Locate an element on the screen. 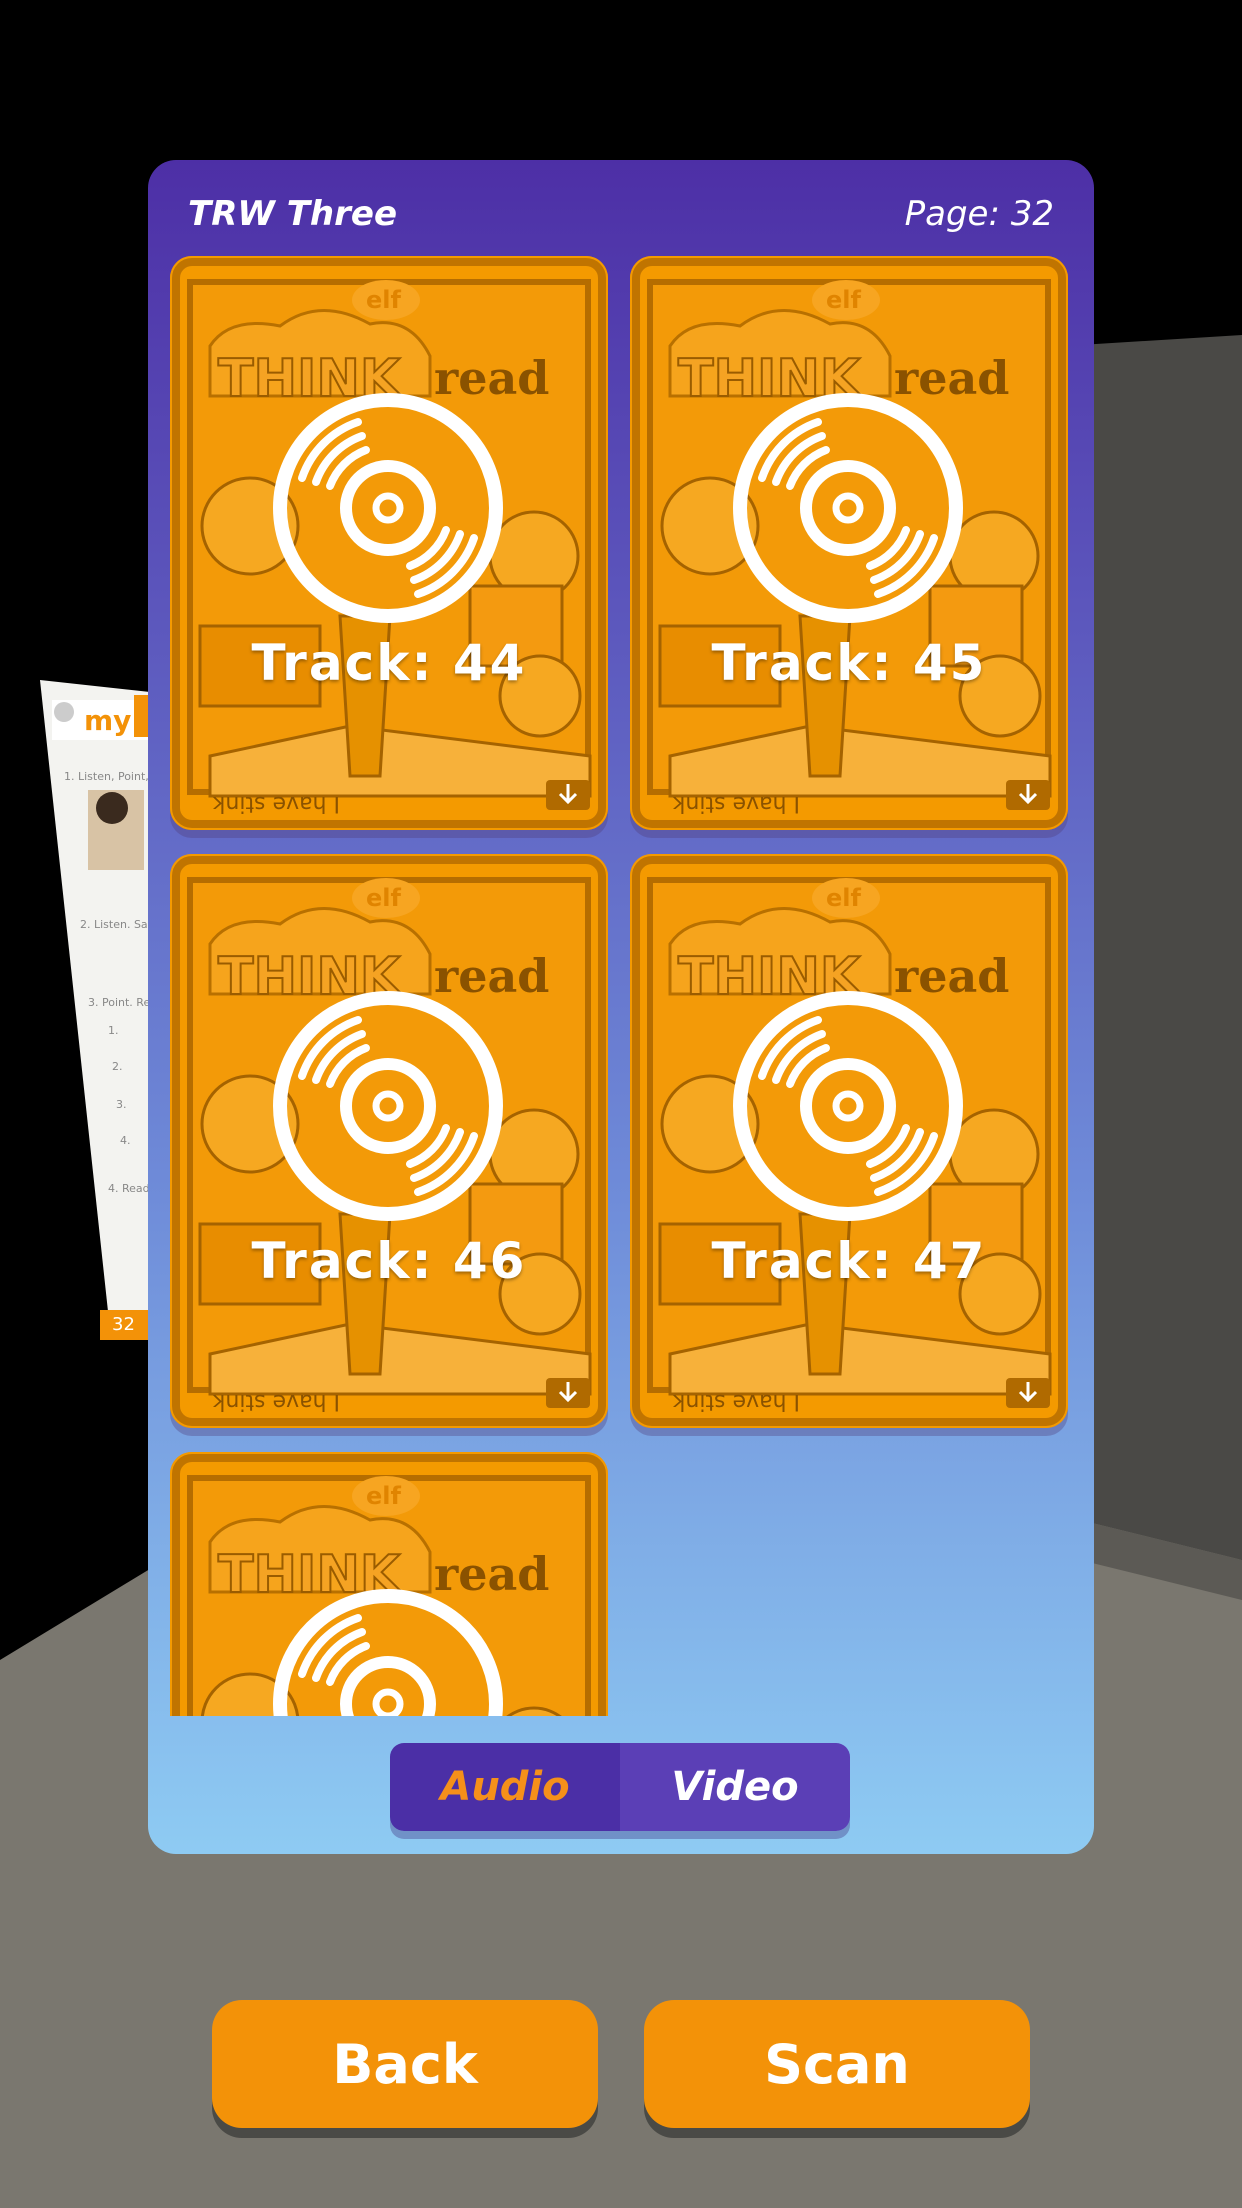  back-button: Back is located at coordinates (405, 2064).